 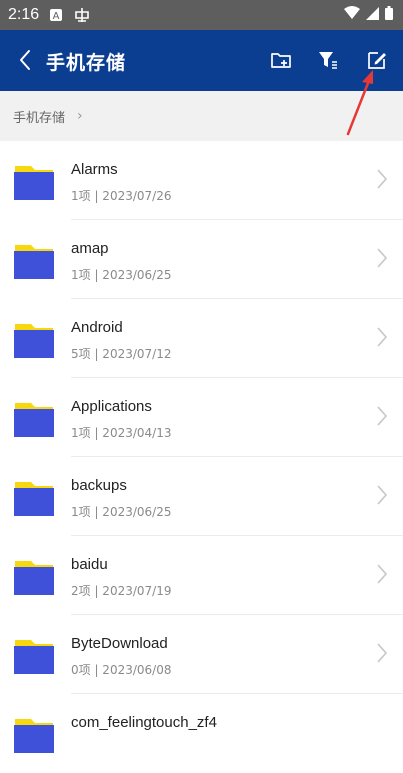 What do you see at coordinates (201, 15) in the screenshot?
I see `status-bar: 2:16 A` at bounding box center [201, 15].